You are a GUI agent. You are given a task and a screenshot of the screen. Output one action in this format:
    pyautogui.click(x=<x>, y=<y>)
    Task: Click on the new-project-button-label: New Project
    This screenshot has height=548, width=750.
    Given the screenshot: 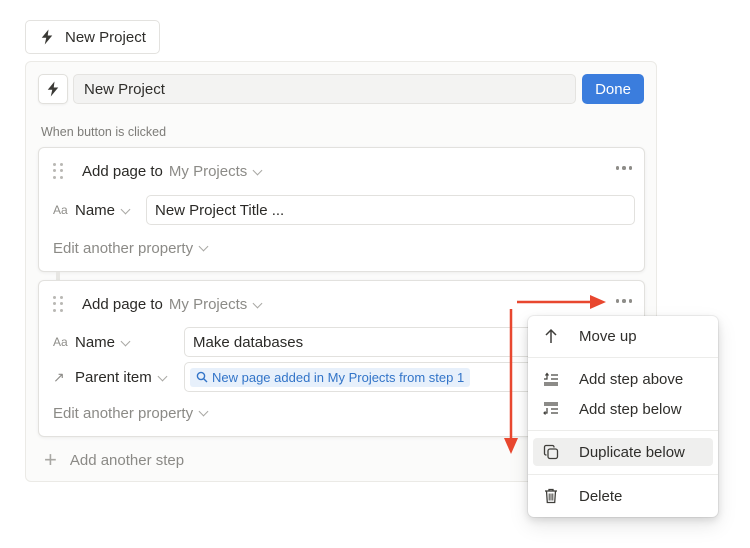 What is the action you would take?
    pyautogui.click(x=105, y=37)
    